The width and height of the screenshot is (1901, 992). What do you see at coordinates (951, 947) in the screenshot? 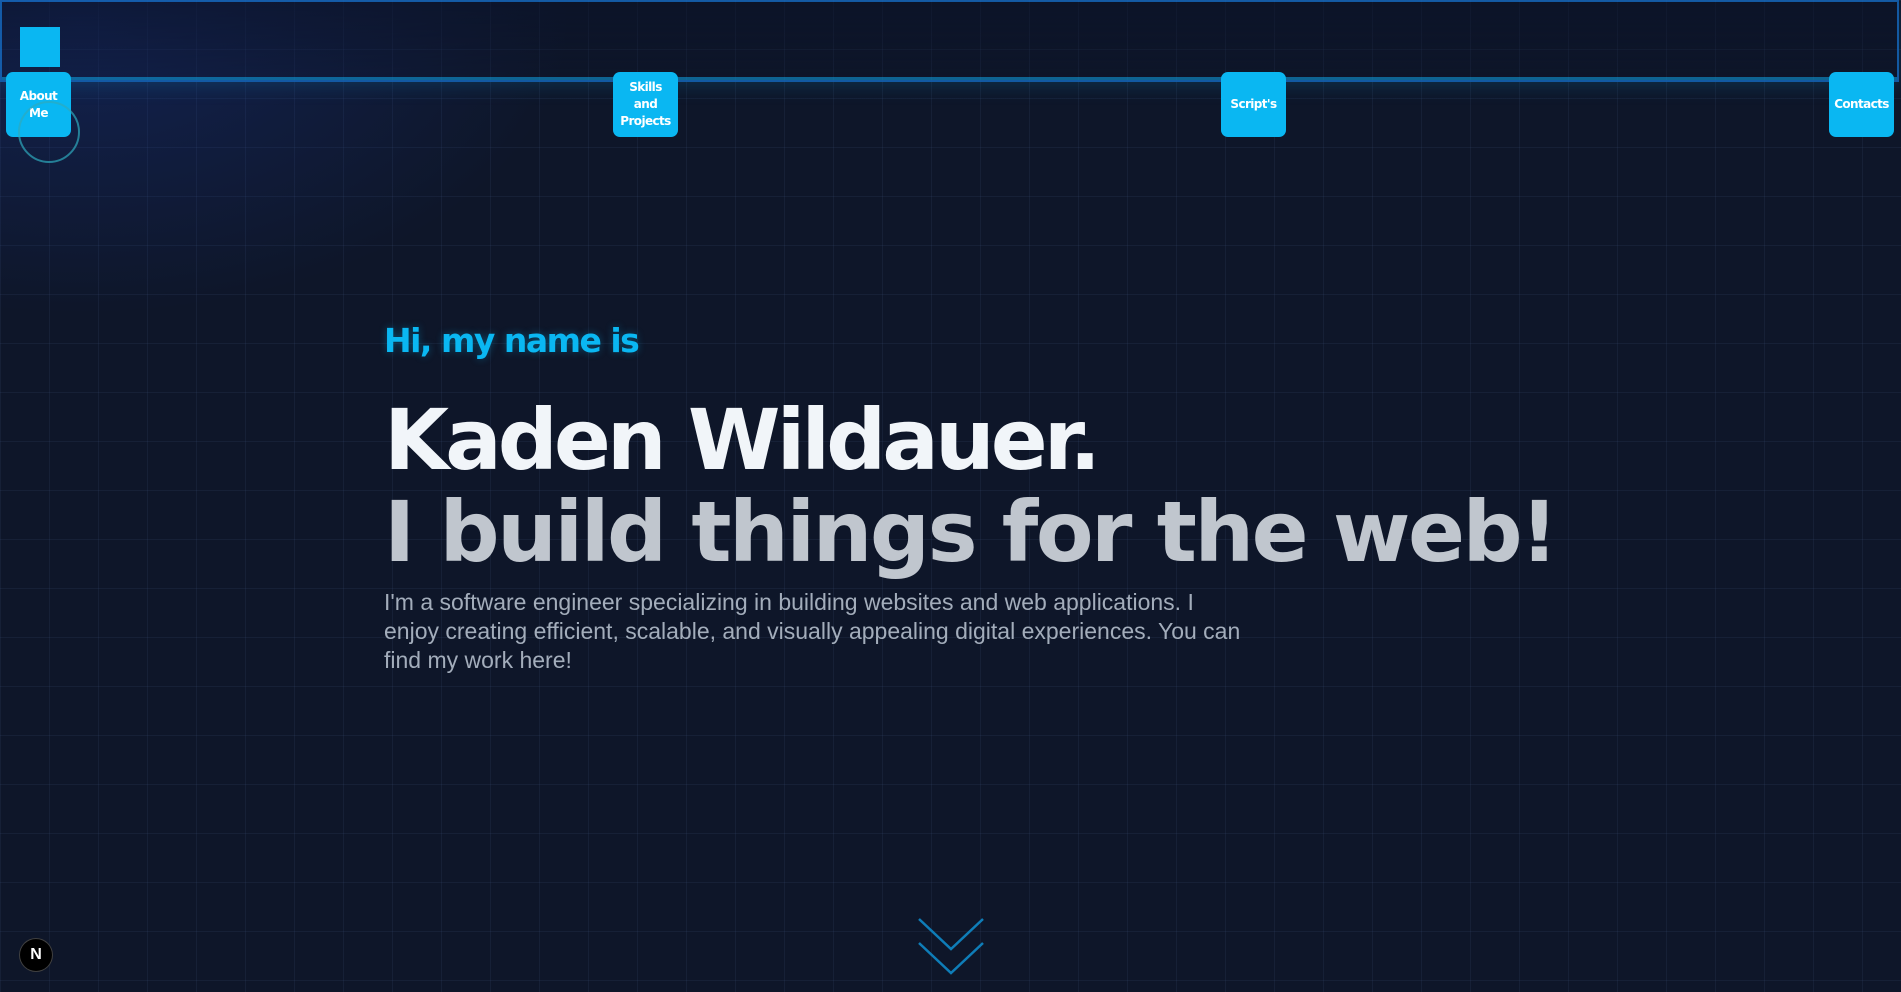
I see `chevron-double-down-icon` at bounding box center [951, 947].